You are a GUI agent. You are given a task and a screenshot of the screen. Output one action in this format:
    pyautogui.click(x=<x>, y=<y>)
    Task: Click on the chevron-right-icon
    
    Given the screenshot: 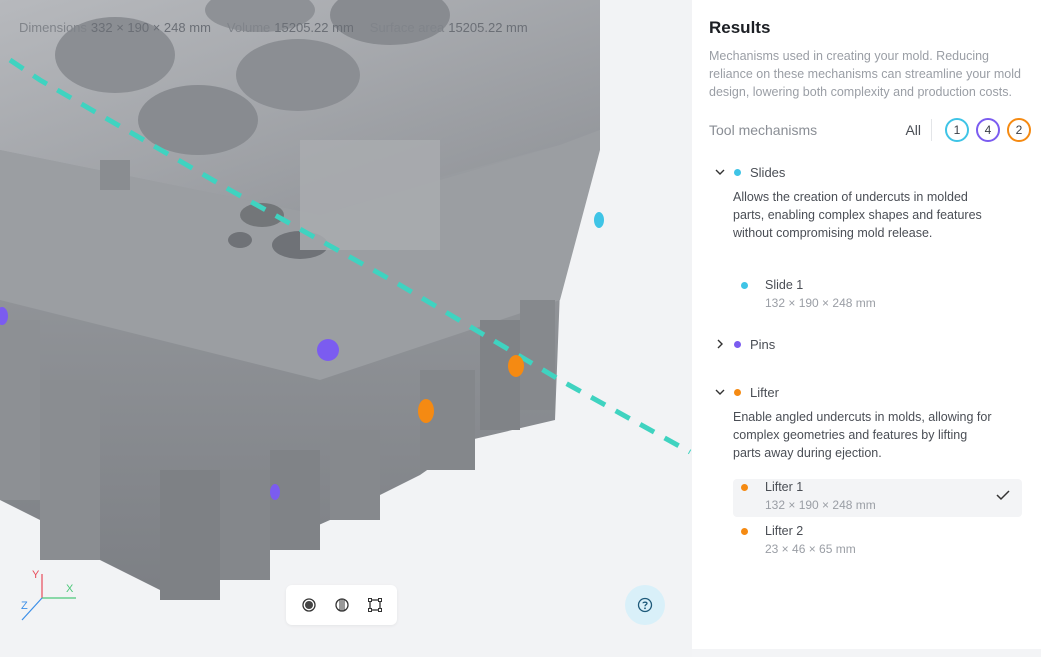 What is the action you would take?
    pyautogui.click(x=720, y=344)
    